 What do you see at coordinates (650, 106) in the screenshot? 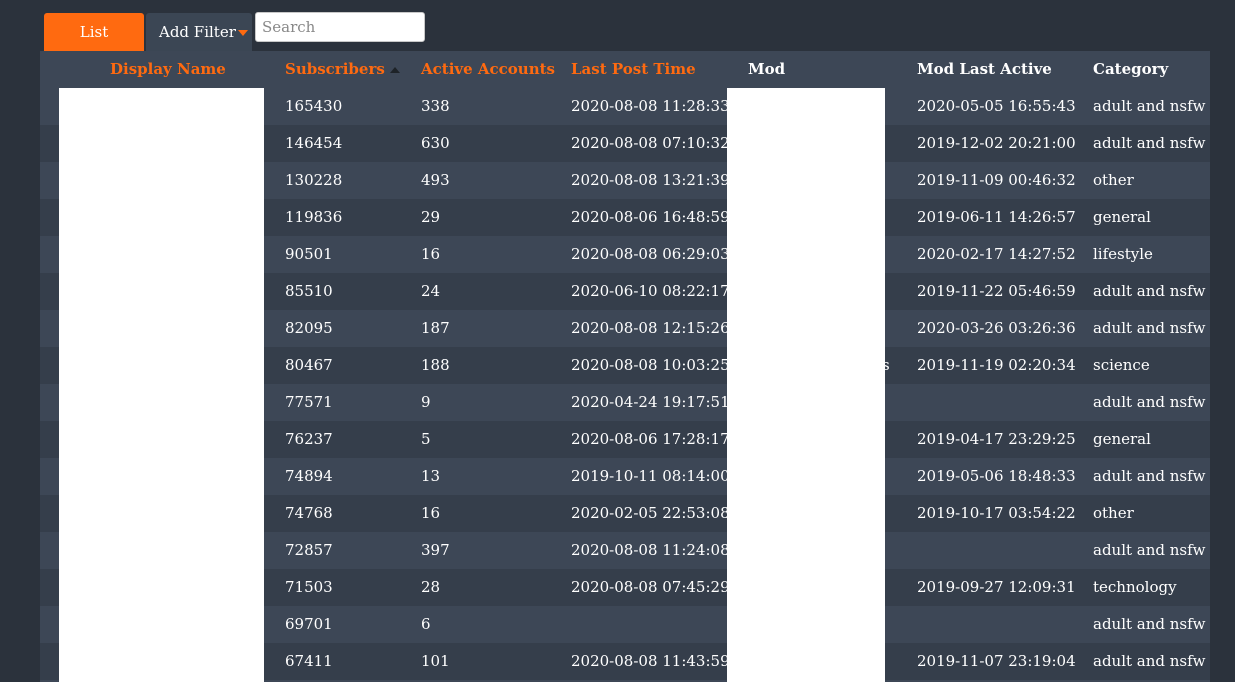
I see `cell-last-post-time: 2020-08-08 11:28:33` at bounding box center [650, 106].